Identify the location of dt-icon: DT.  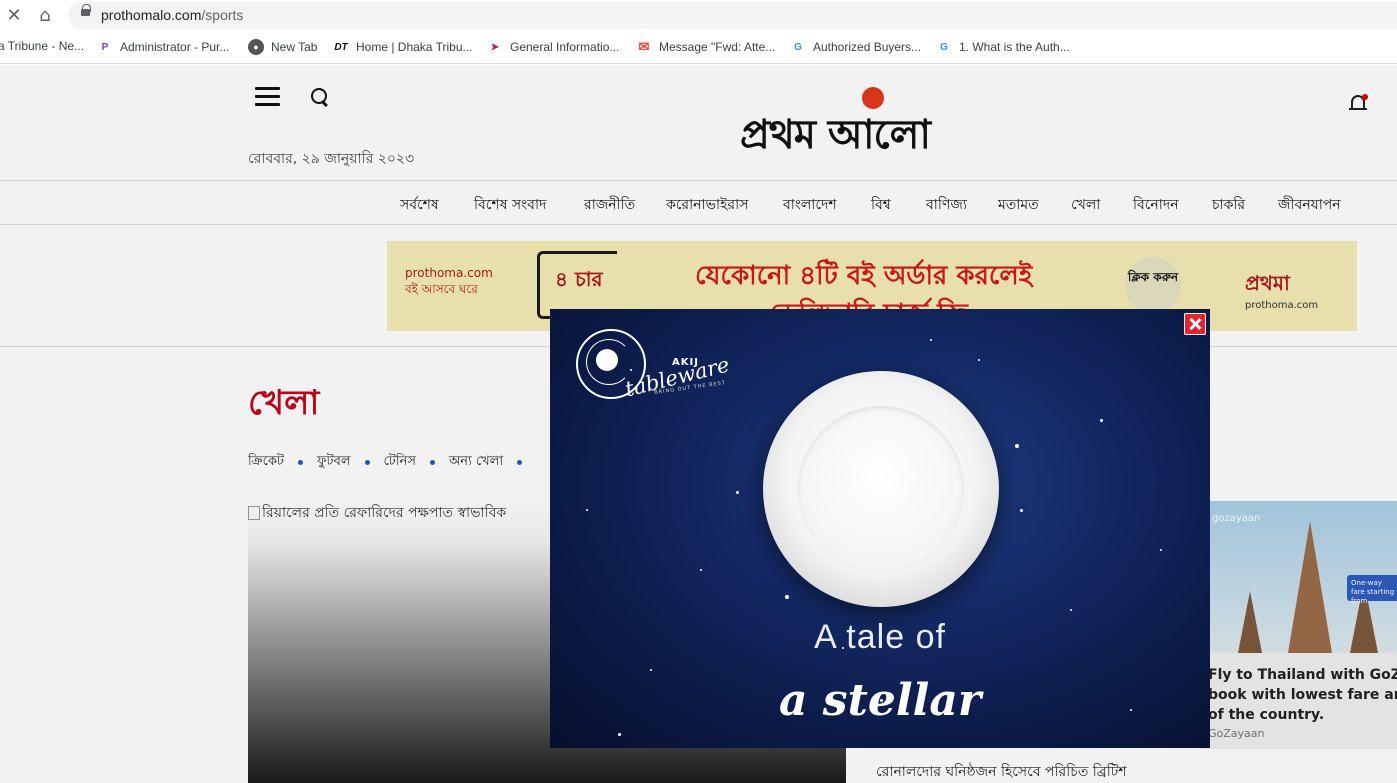
(341, 47).